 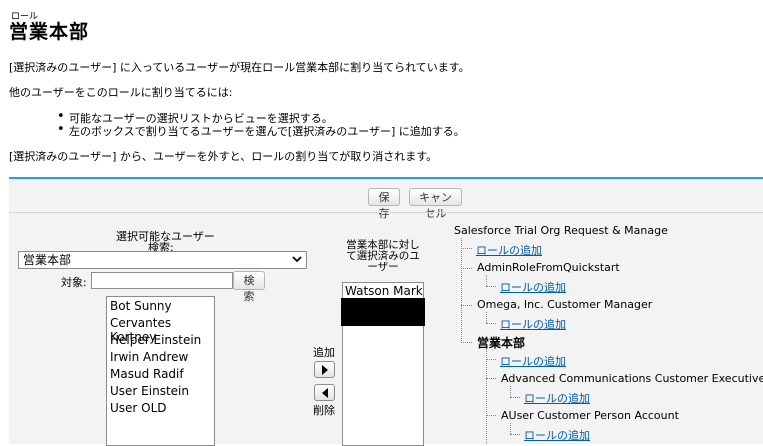 I want to click on add-label: 追加, so click(x=324, y=352).